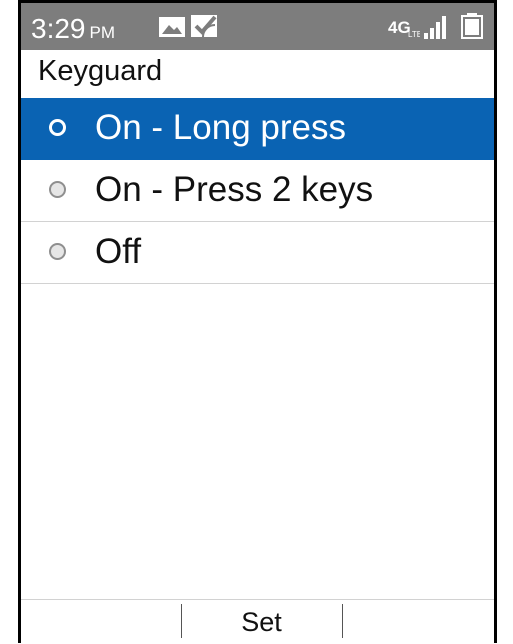  What do you see at coordinates (234, 189) in the screenshot?
I see `option-label: On - Press 2 keys` at bounding box center [234, 189].